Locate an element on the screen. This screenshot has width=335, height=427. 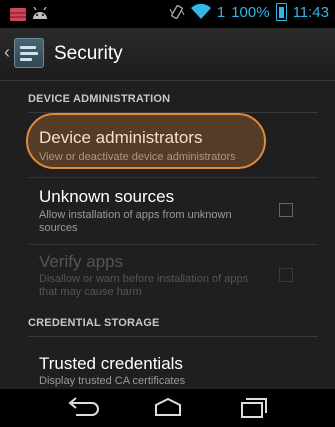
verify-apps-checkbox is located at coordinates (286, 275).